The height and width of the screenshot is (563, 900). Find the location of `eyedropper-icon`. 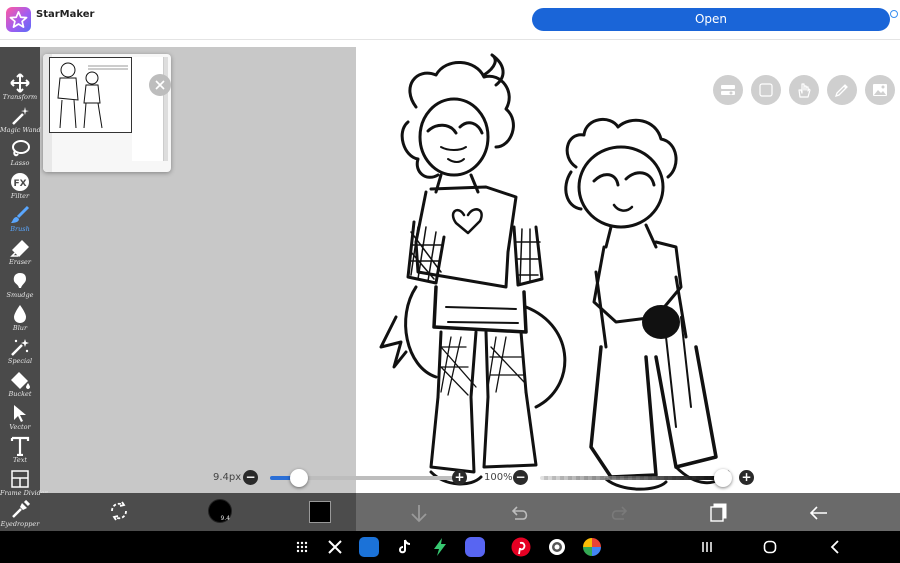

eyedropper-icon is located at coordinates (21, 509).